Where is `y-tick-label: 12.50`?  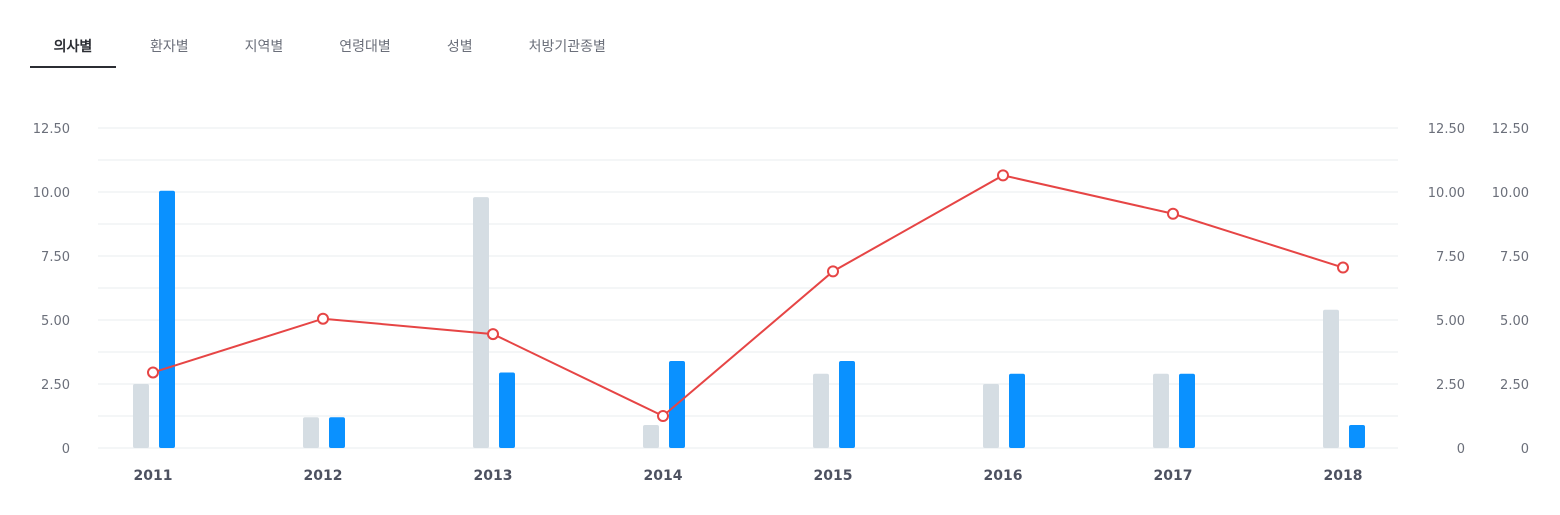
y-tick-label: 12.50 is located at coordinates (51, 129).